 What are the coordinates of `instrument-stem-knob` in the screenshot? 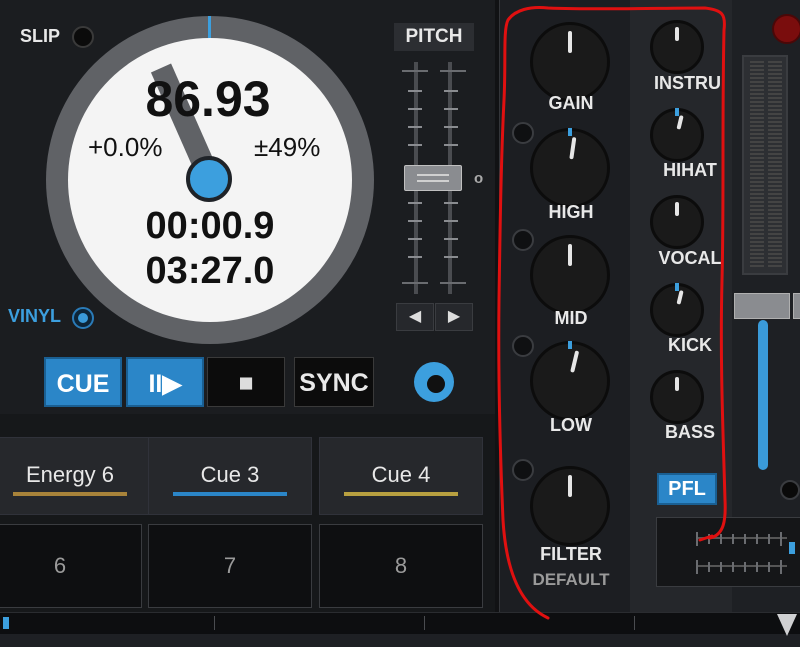 It's located at (677, 47).